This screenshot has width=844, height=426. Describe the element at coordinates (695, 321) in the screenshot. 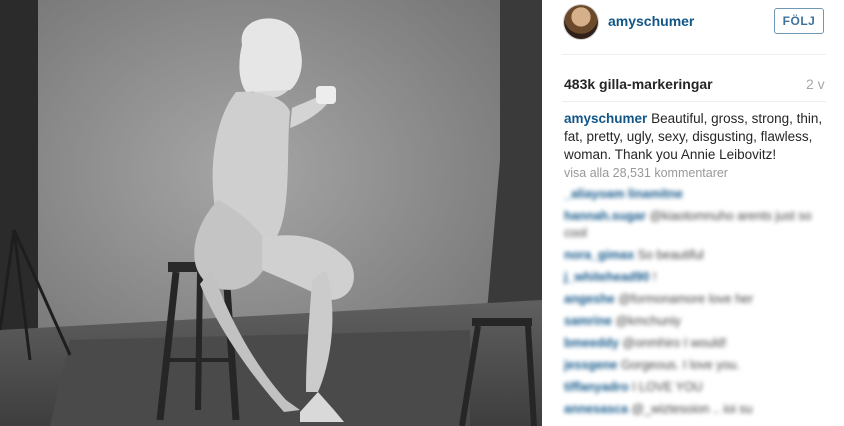

I see `comment-item: samrine @kmchuniy` at that location.